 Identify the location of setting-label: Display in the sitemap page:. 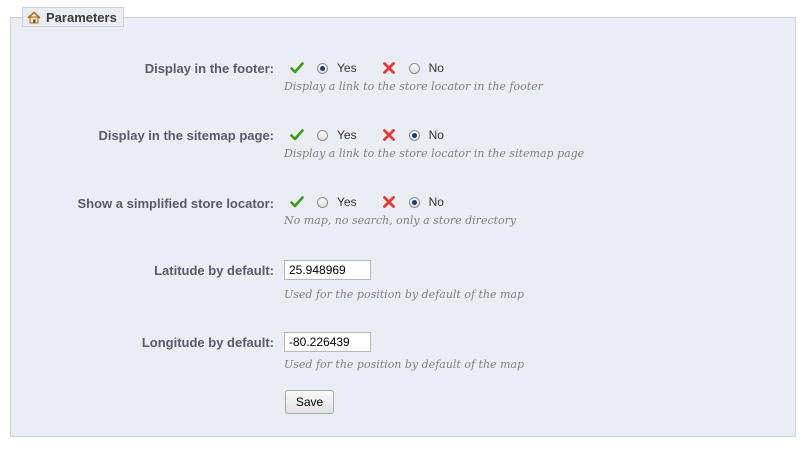
(186, 135).